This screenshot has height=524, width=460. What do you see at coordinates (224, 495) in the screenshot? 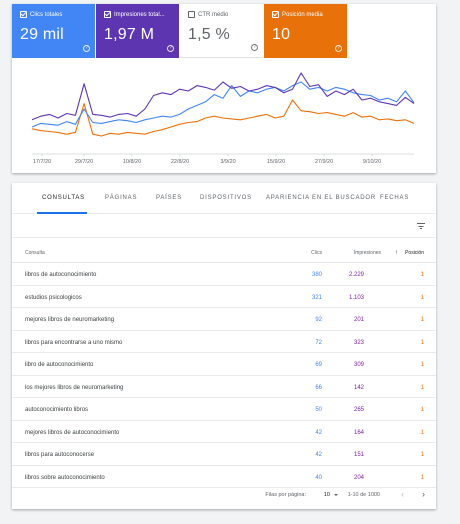
I see `pagination: Filas por página: 10 1-10 de 1000 ‹ ›` at bounding box center [224, 495].